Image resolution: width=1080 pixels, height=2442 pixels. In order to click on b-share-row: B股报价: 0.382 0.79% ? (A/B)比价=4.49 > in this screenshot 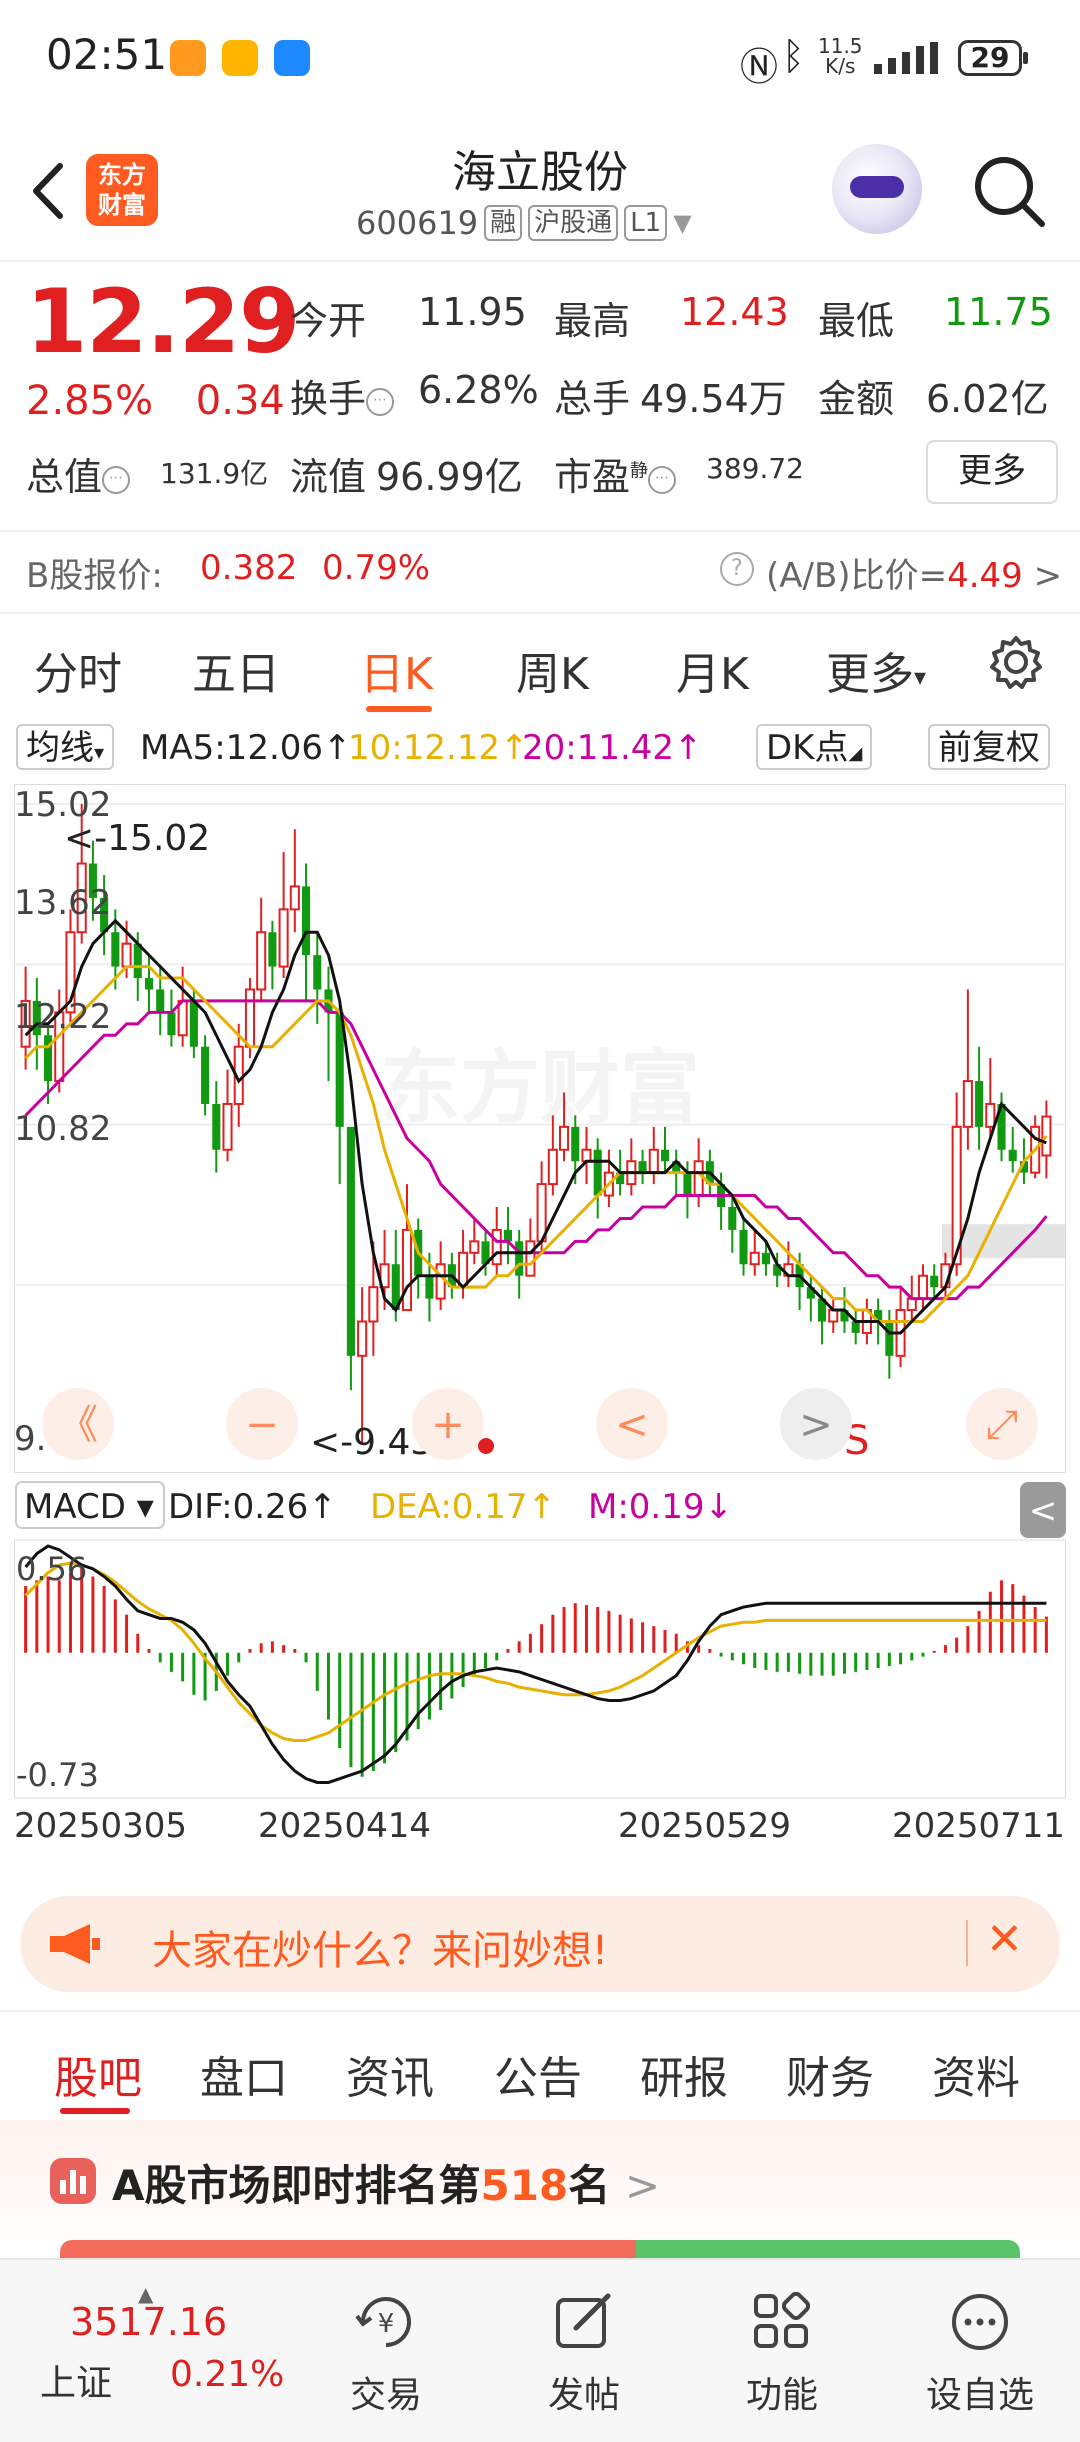, I will do `click(540, 572)`.